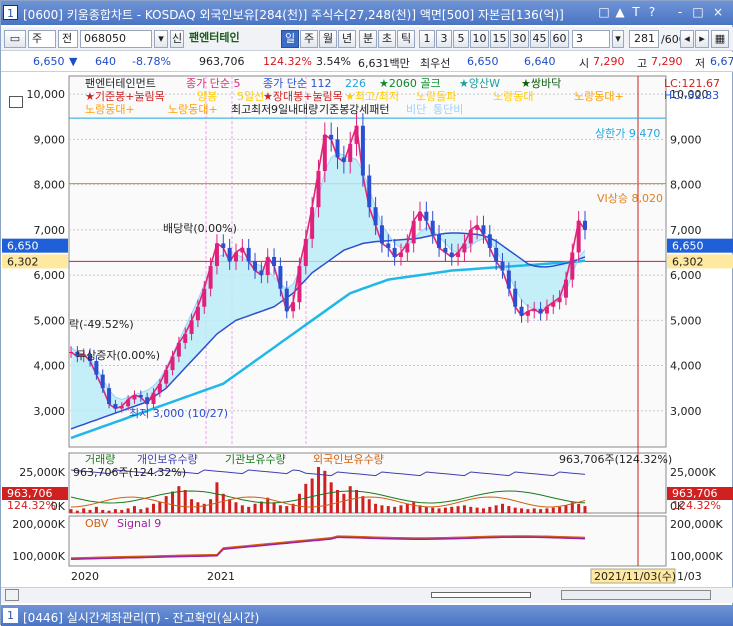  I want to click on x-label-2020: 2020, so click(85, 576).